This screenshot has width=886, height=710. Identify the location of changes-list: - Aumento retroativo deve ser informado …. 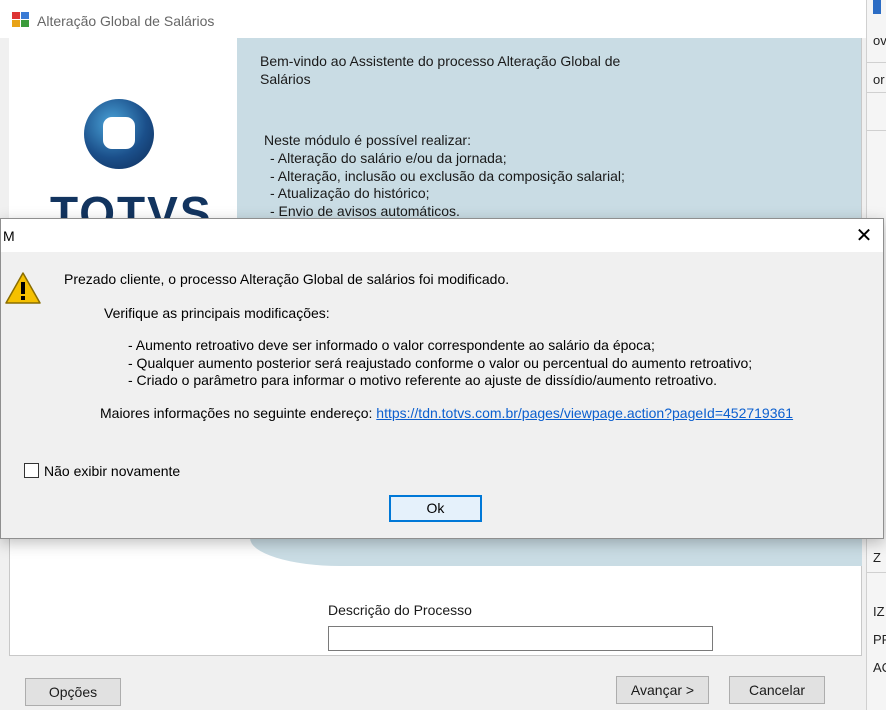
(440, 363).